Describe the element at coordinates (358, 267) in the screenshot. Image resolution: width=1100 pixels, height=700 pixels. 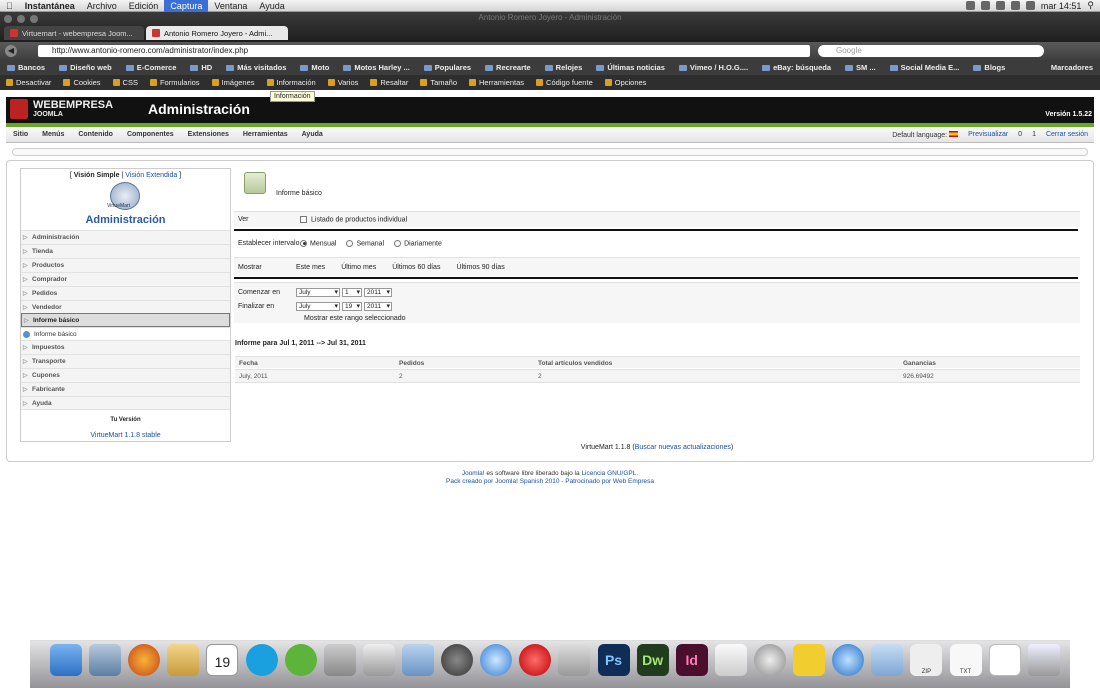
I see `show-last-month: Último mes` at that location.